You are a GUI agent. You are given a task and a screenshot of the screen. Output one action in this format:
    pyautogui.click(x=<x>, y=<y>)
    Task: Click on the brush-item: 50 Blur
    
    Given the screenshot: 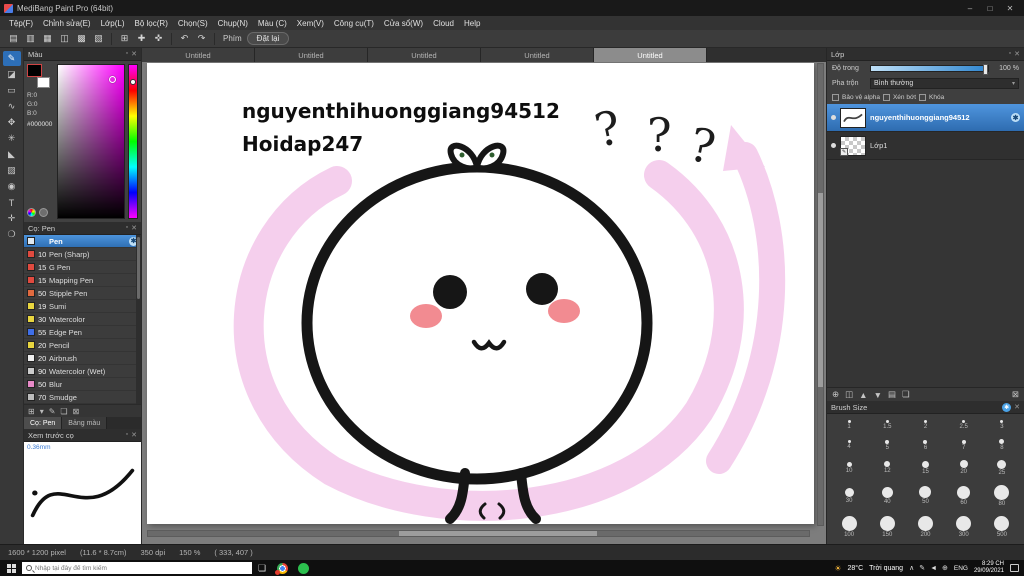 What is the action you would take?
    pyautogui.click(x=82, y=384)
    